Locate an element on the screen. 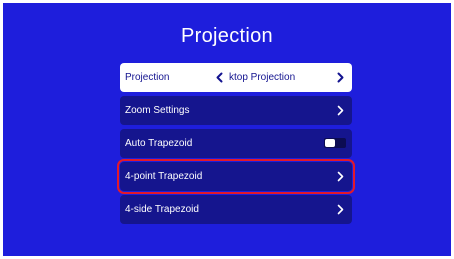 Image resolution: width=454 pixels, height=259 pixels. menu-item-label: 4-point Trapezoid is located at coordinates (164, 176).